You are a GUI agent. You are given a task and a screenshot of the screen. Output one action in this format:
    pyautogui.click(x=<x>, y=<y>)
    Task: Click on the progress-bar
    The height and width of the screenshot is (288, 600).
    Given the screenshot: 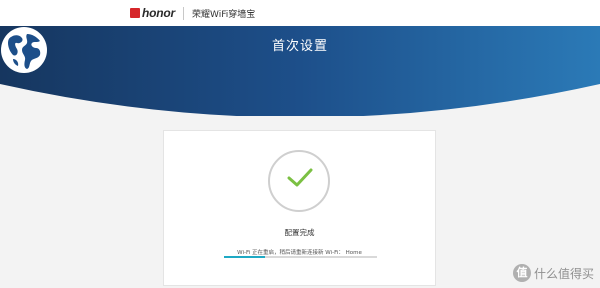 What is the action you would take?
    pyautogui.click(x=300, y=257)
    